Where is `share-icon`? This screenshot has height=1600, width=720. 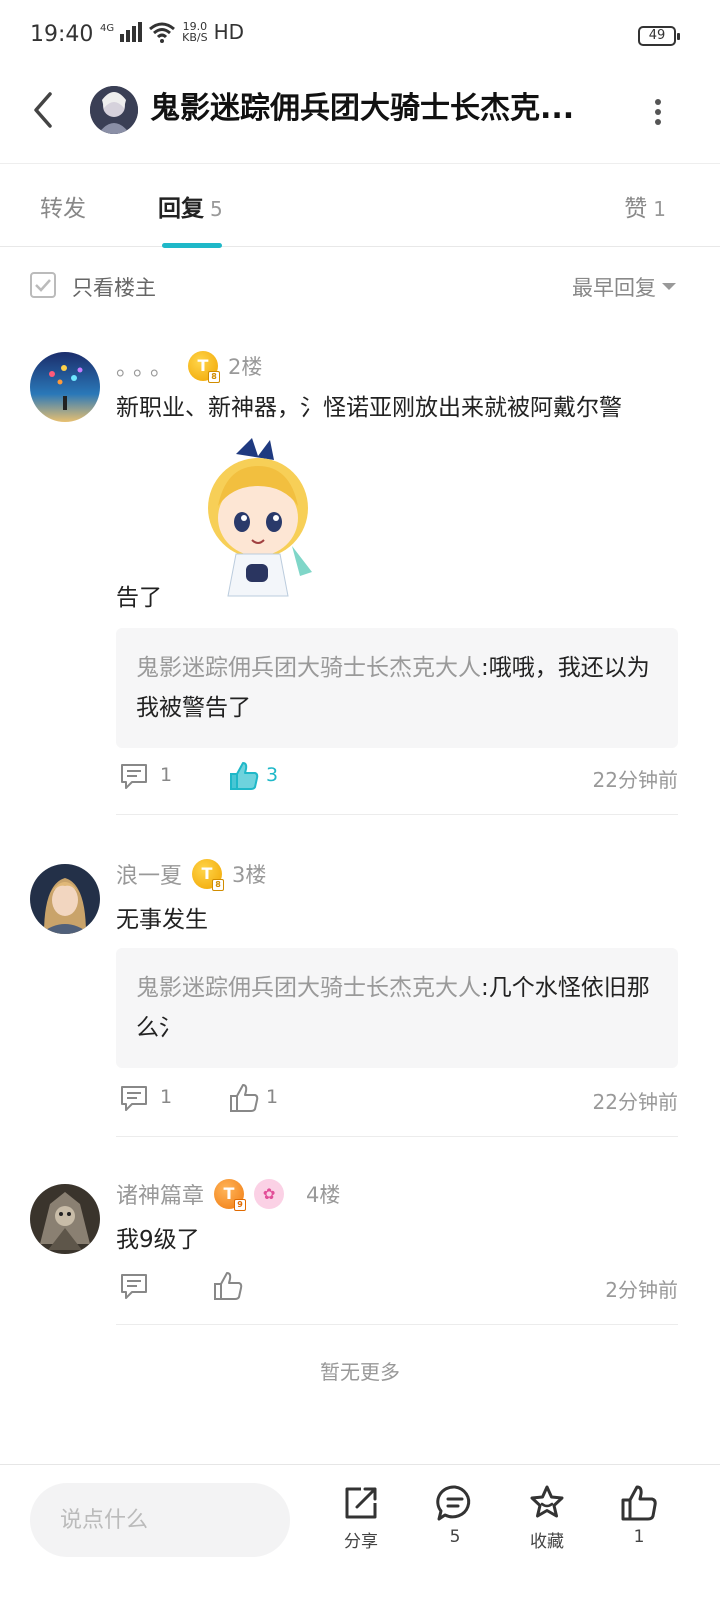 share-icon is located at coordinates (361, 1503).